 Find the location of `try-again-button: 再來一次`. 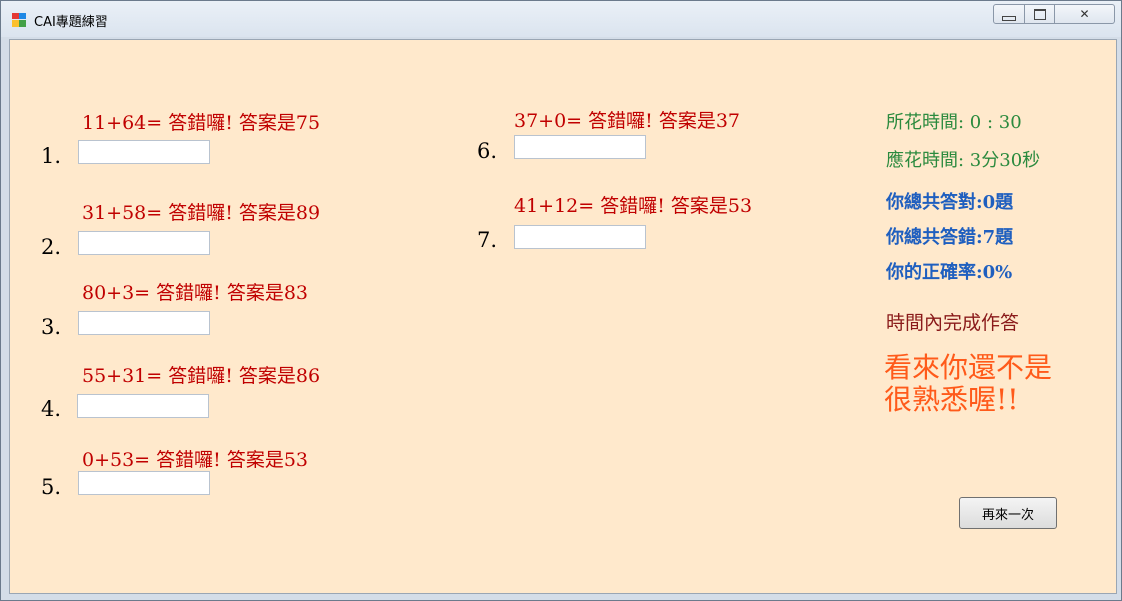

try-again-button: 再來一次 is located at coordinates (1008, 513).